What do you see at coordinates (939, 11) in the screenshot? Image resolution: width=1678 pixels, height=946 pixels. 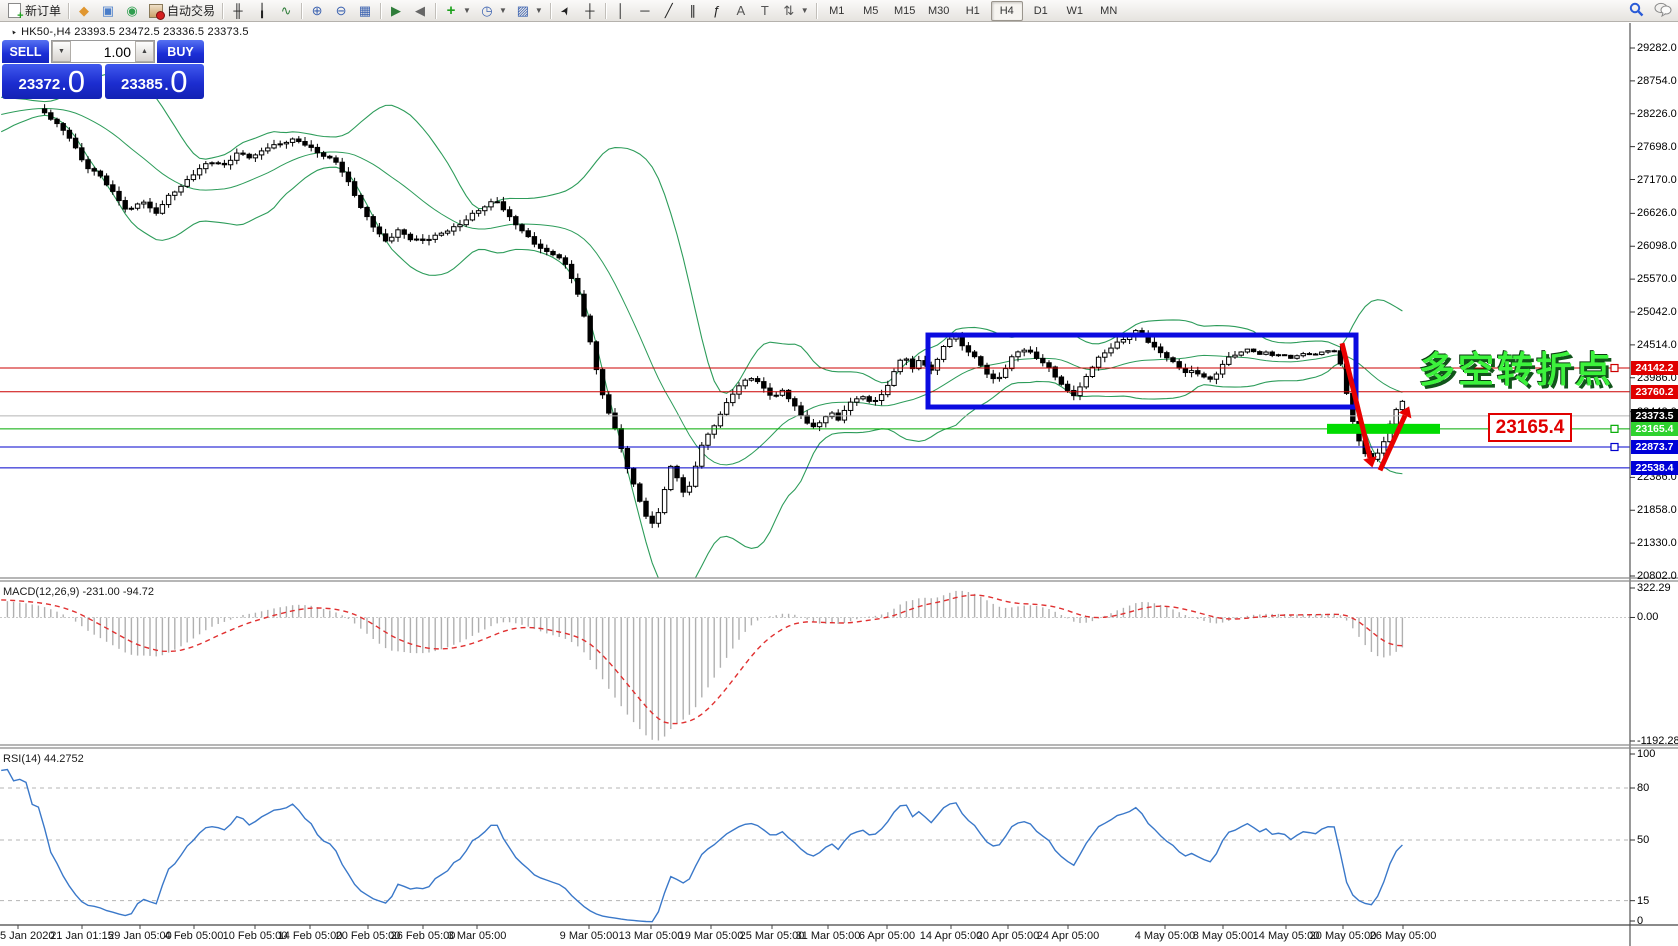 I see `timeframe-button-m30: M30` at bounding box center [939, 11].